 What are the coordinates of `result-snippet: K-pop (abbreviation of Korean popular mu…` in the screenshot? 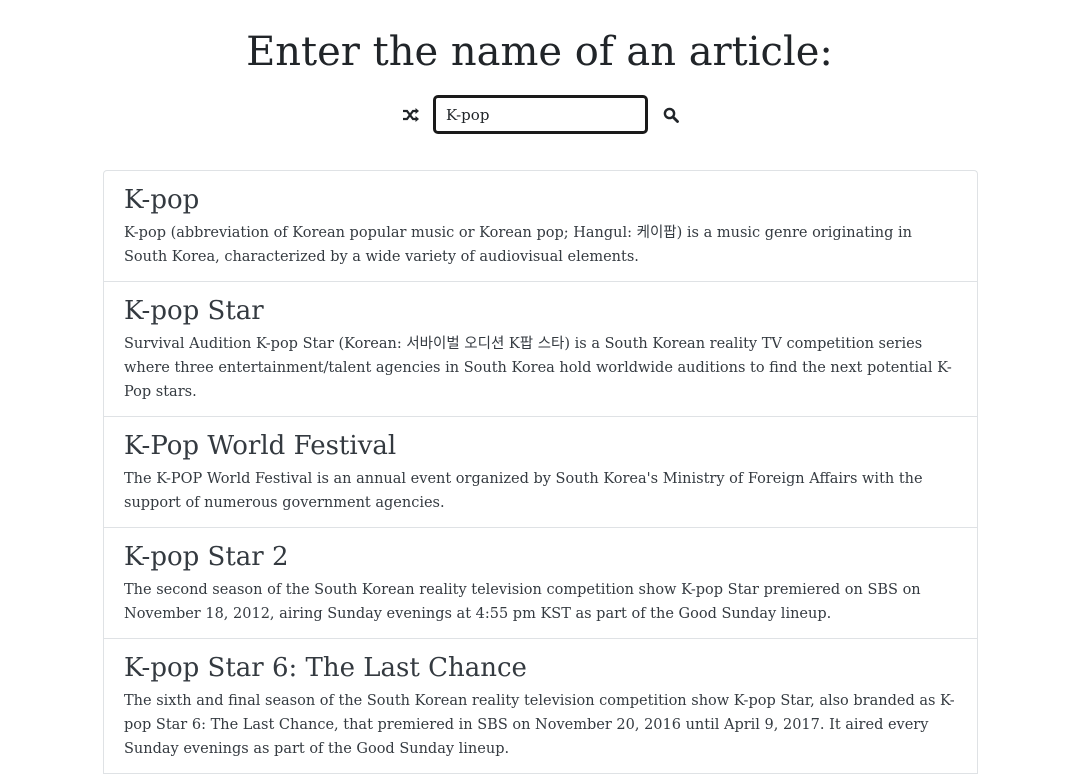 It's located at (518, 245).